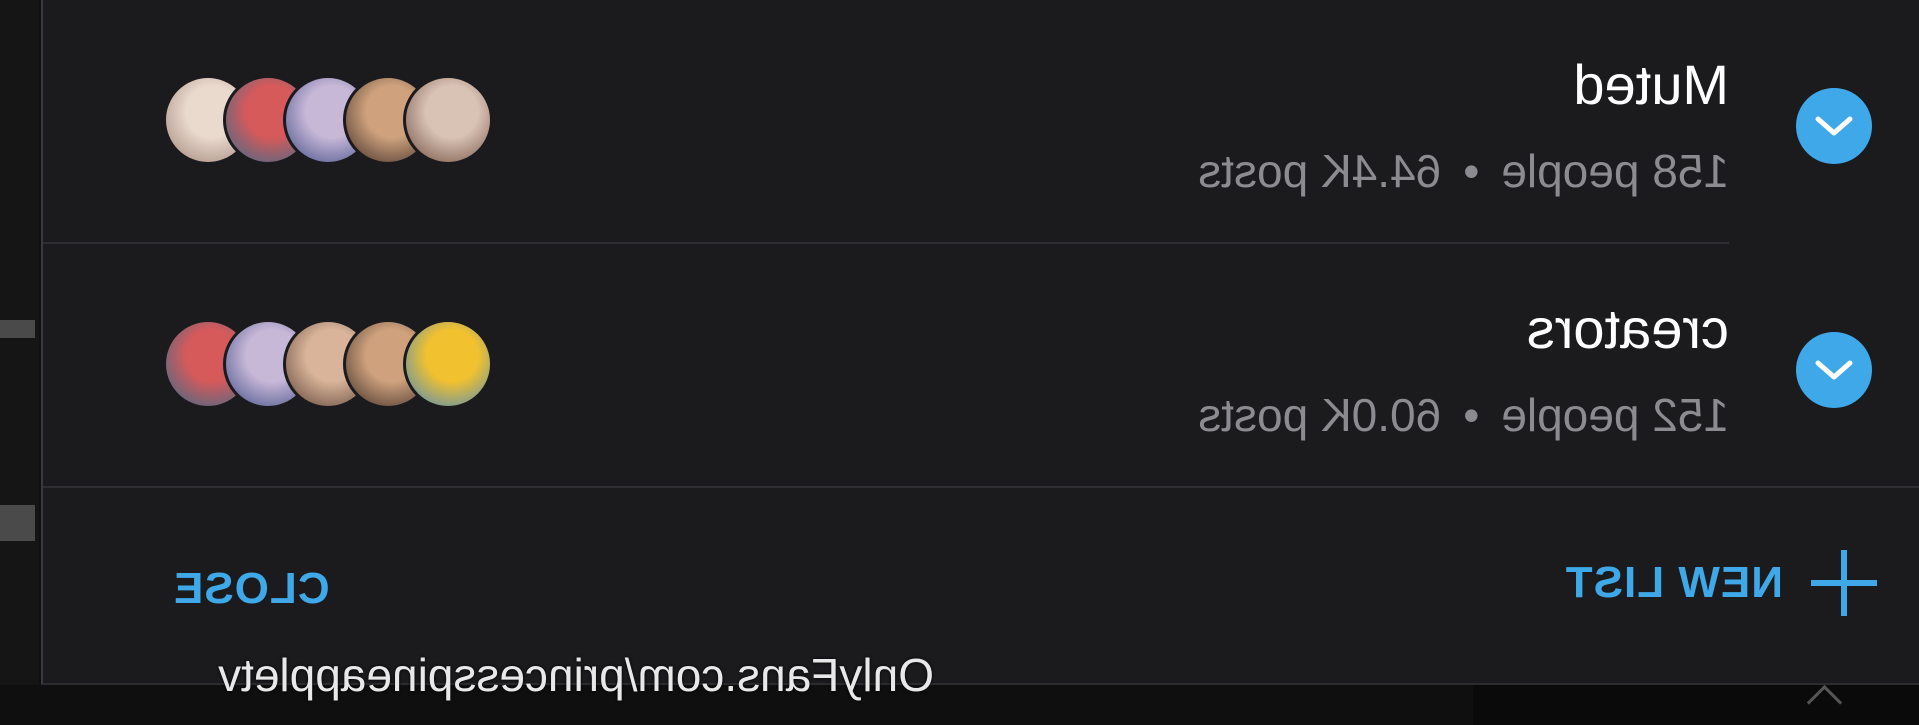 The width and height of the screenshot is (1919, 725). What do you see at coordinates (1615, 415) in the screenshot?
I see `people-count: 152 people` at bounding box center [1615, 415].